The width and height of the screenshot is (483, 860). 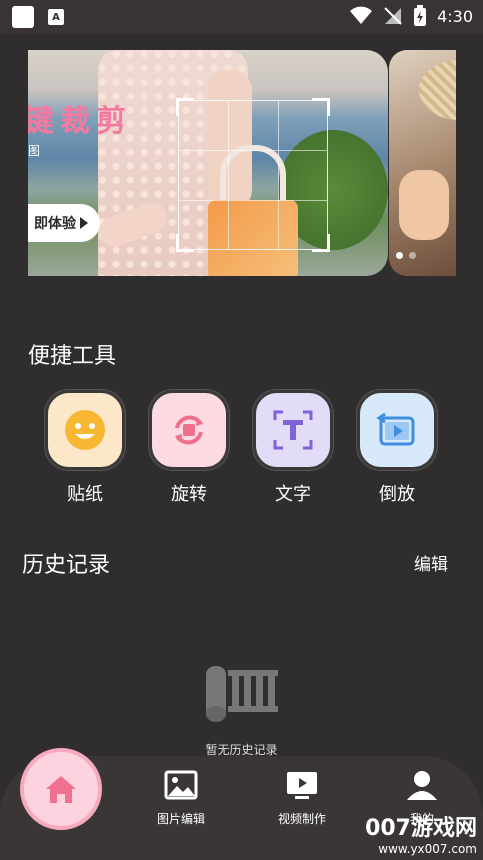 I want to click on home-tab-button, so click(x=61, y=789).